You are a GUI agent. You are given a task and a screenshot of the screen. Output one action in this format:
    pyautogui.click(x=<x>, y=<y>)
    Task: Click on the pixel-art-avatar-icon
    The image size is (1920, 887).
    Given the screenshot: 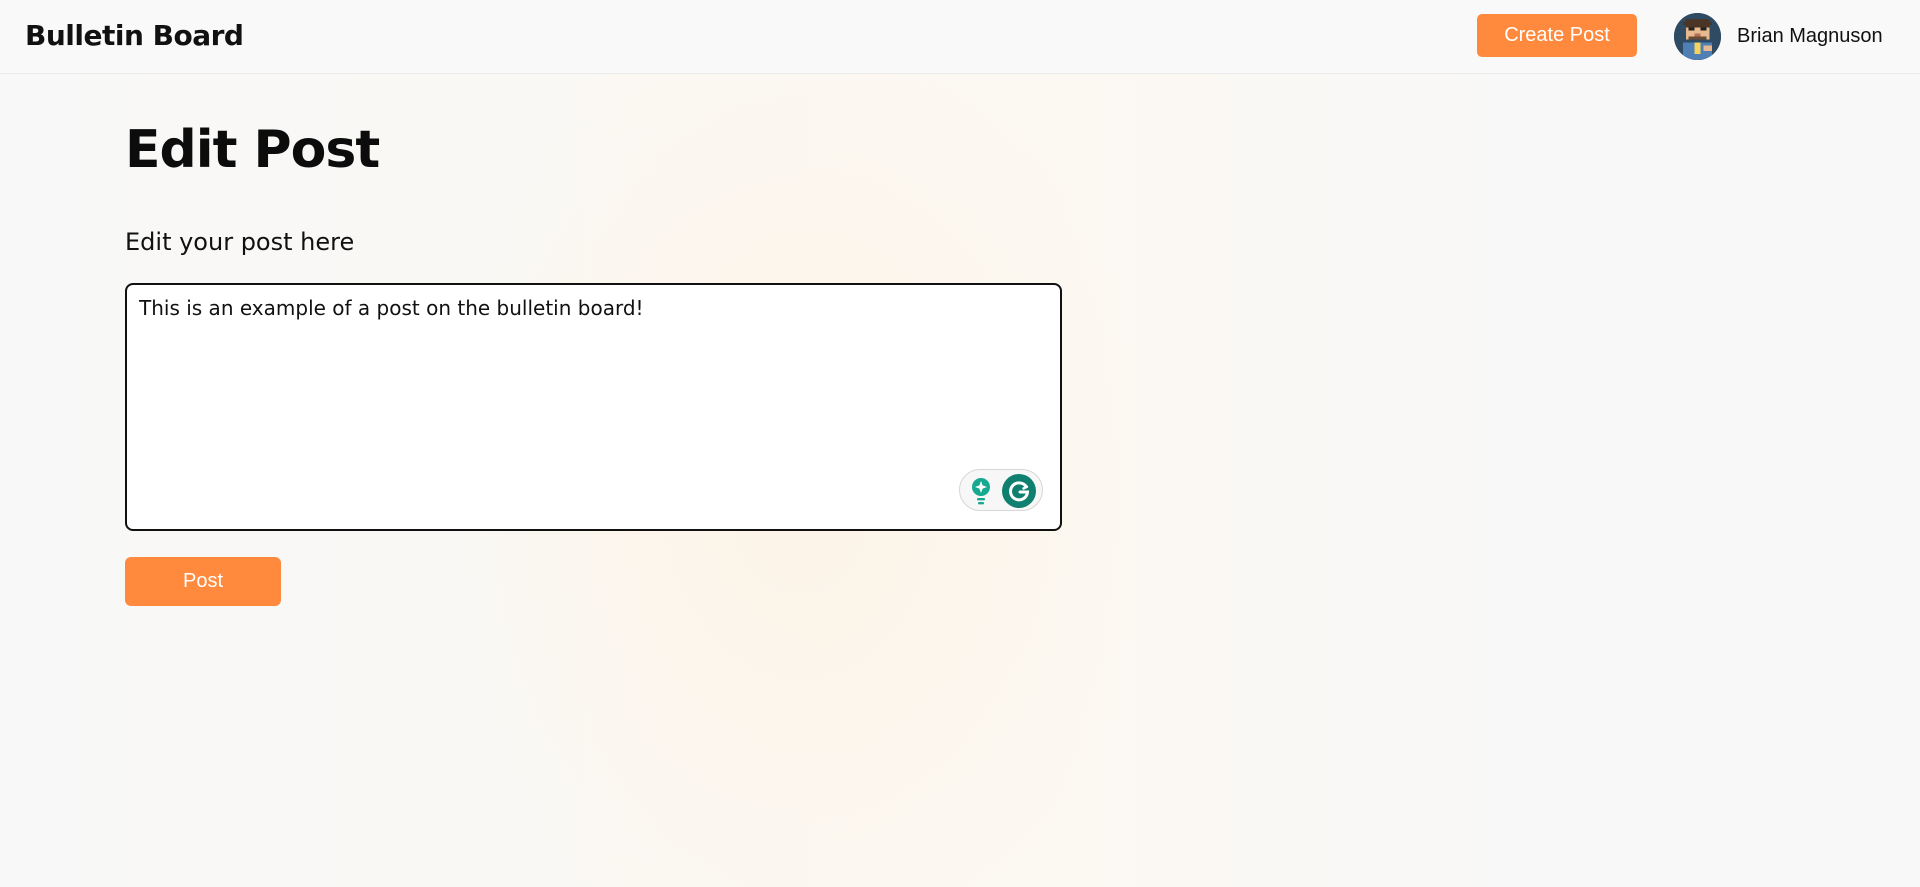 What is the action you would take?
    pyautogui.click(x=1697, y=36)
    